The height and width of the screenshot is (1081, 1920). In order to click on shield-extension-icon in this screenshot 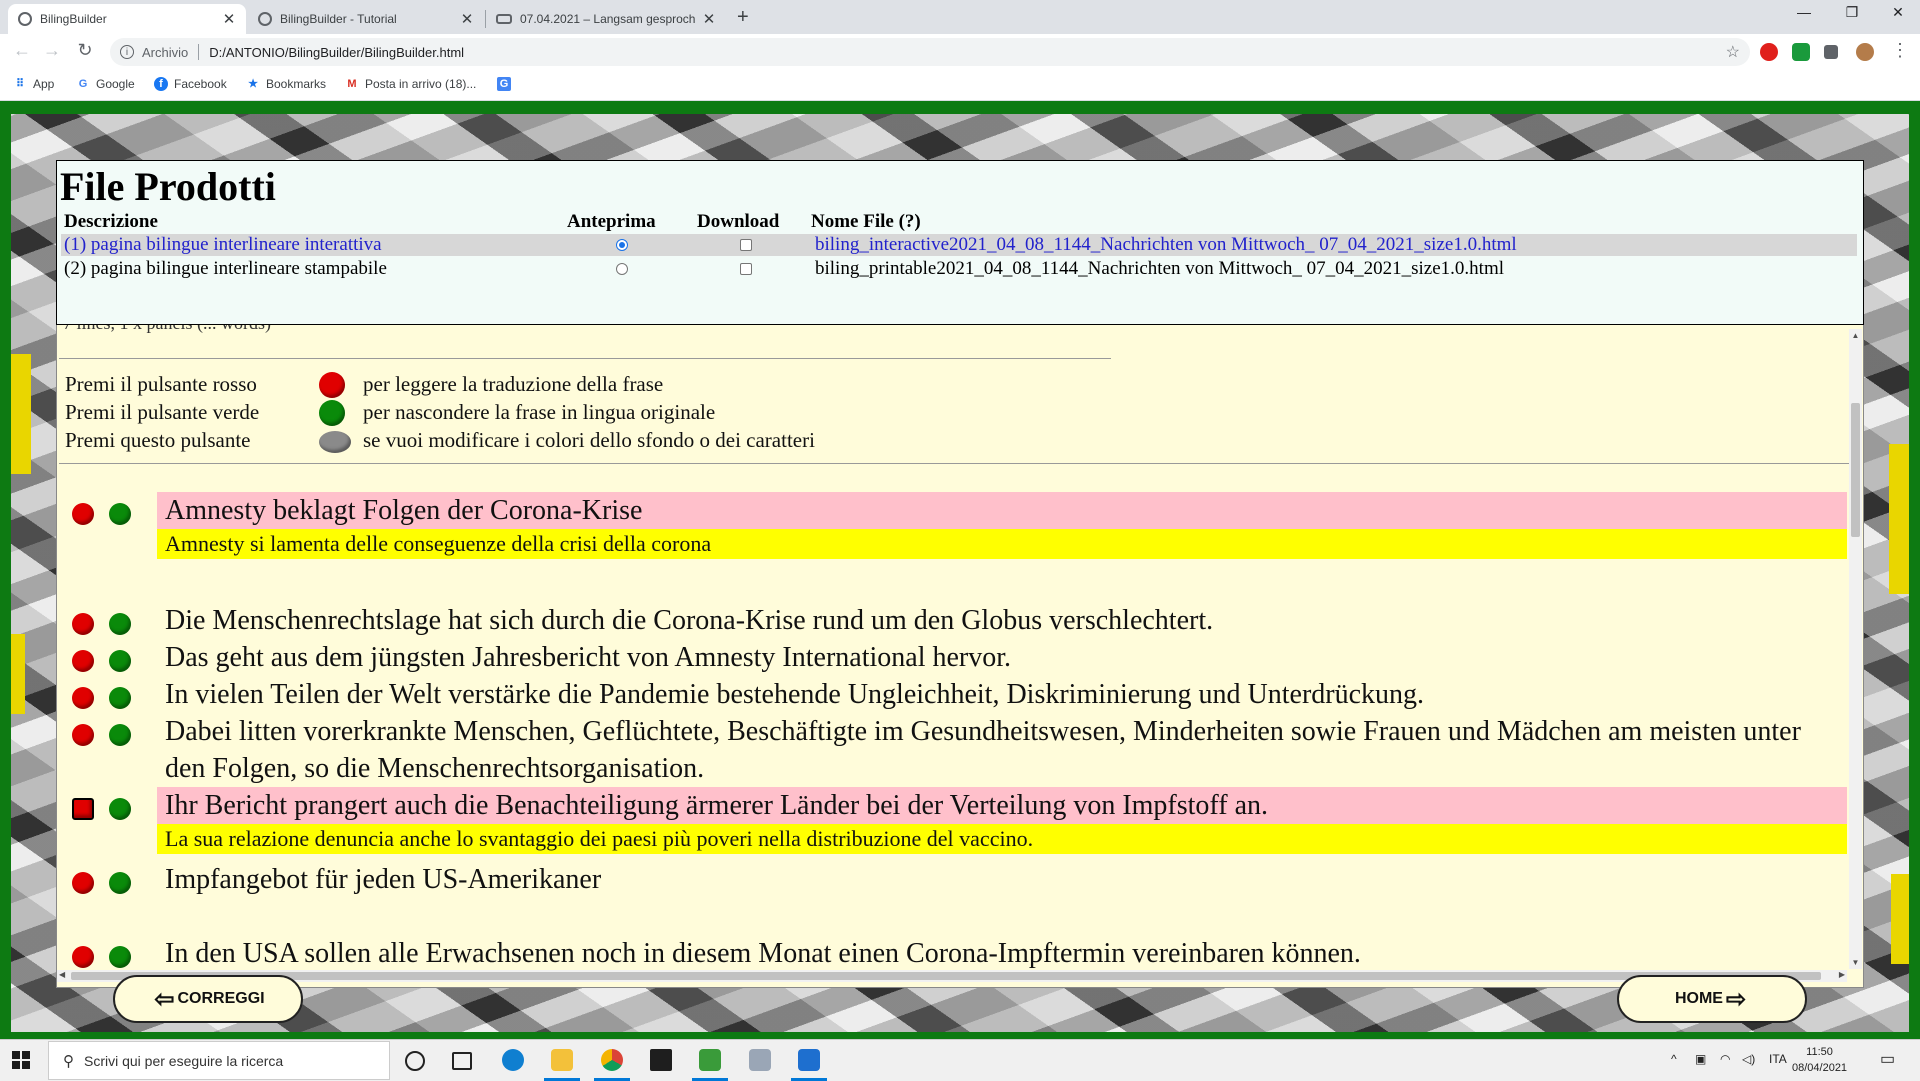, I will do `click(1801, 52)`.